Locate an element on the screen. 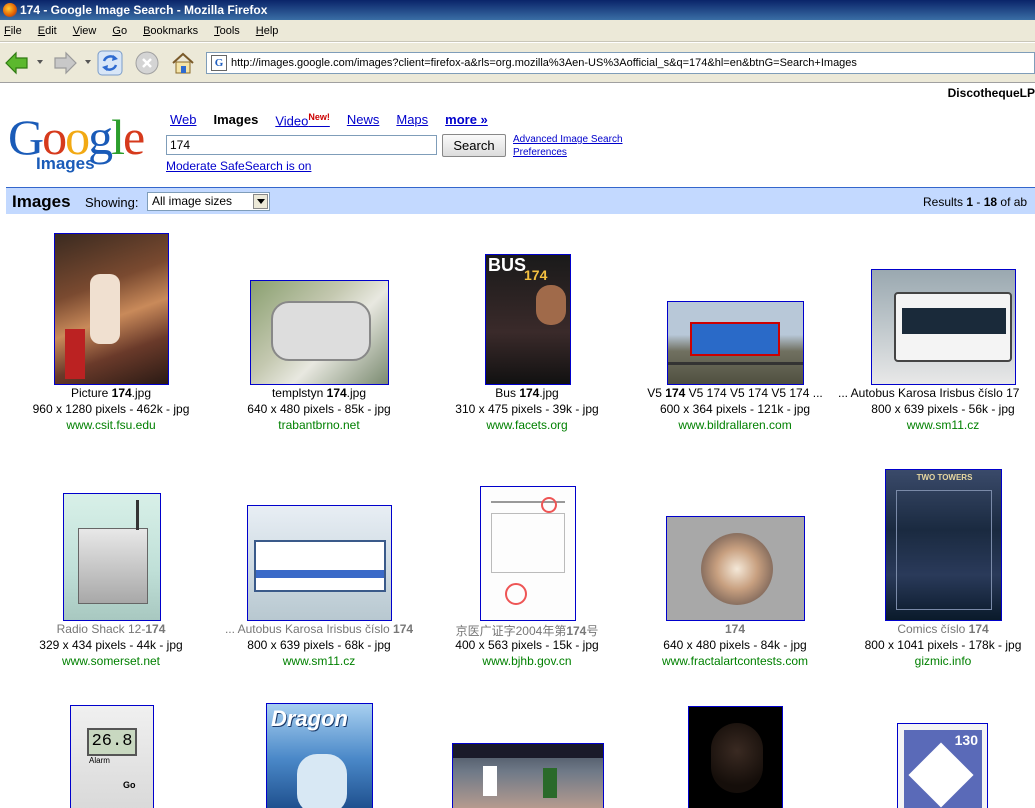  result-meta: 800 x 639 pixels - 68k - jpg is located at coordinates (319, 645).